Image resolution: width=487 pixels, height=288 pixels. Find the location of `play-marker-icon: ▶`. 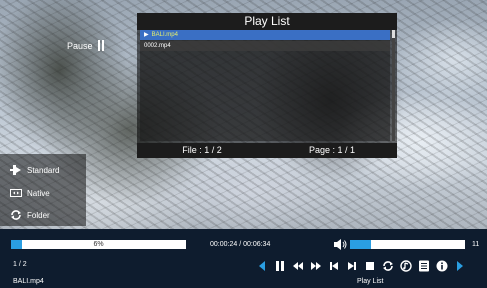

play-marker-icon: ▶ is located at coordinates (146, 35).